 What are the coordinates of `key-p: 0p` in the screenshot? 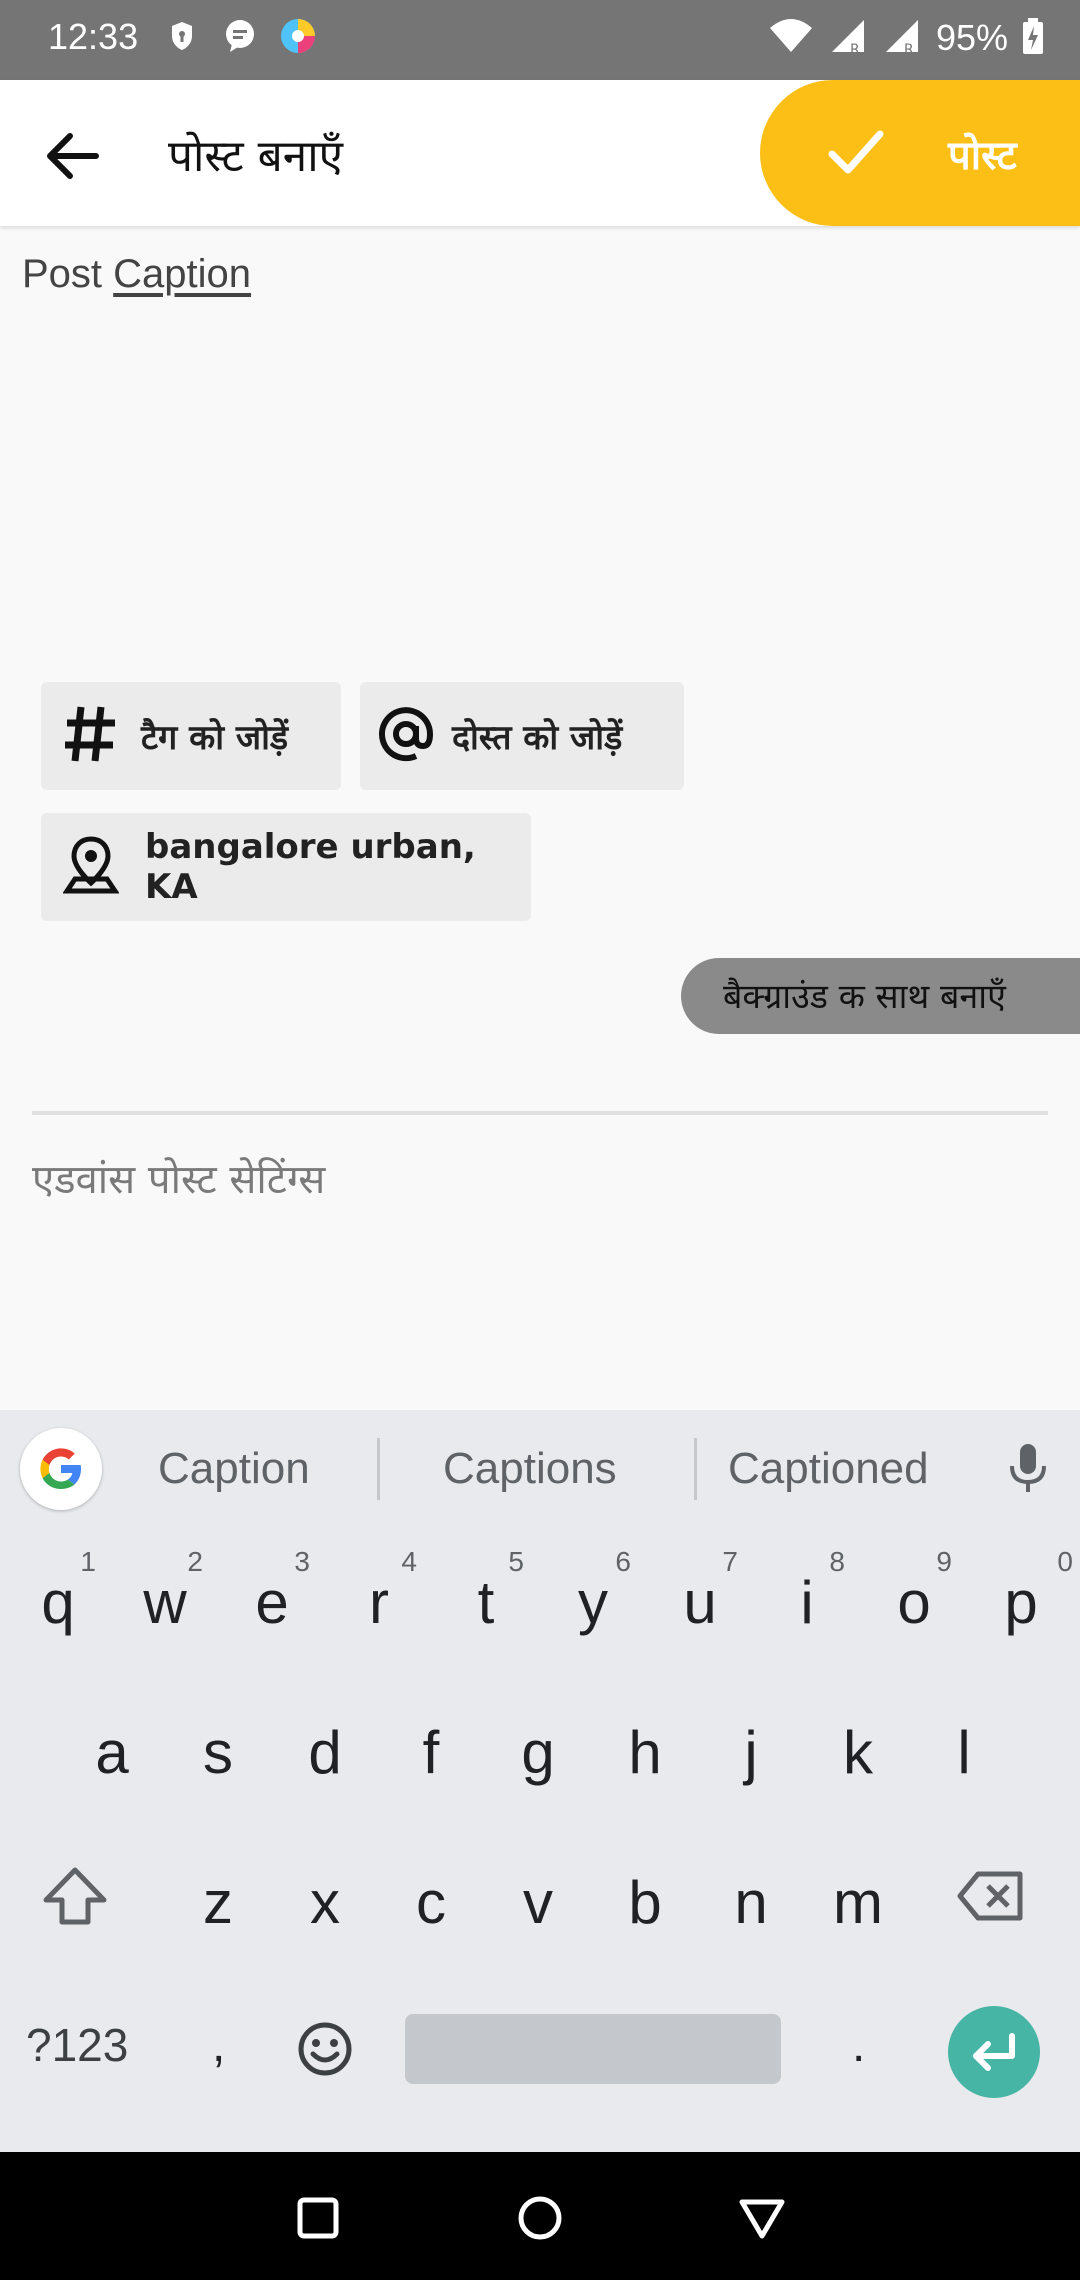 It's located at (1022, 1598).